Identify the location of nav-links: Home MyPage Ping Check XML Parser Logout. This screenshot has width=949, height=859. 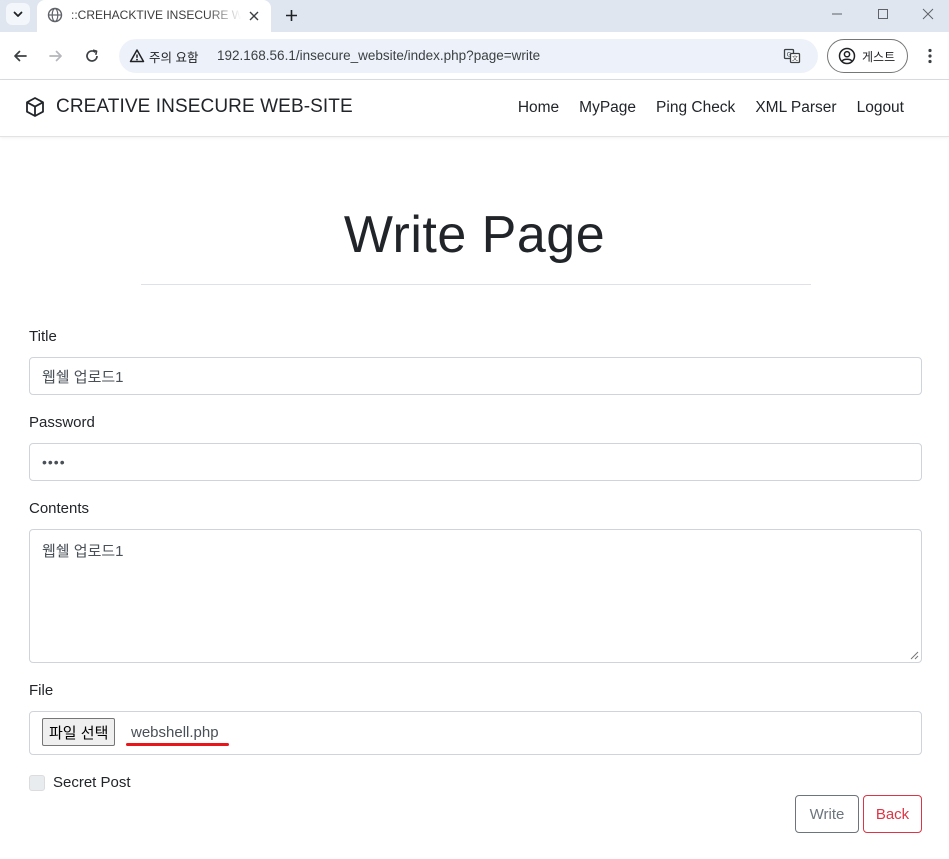
(711, 108).